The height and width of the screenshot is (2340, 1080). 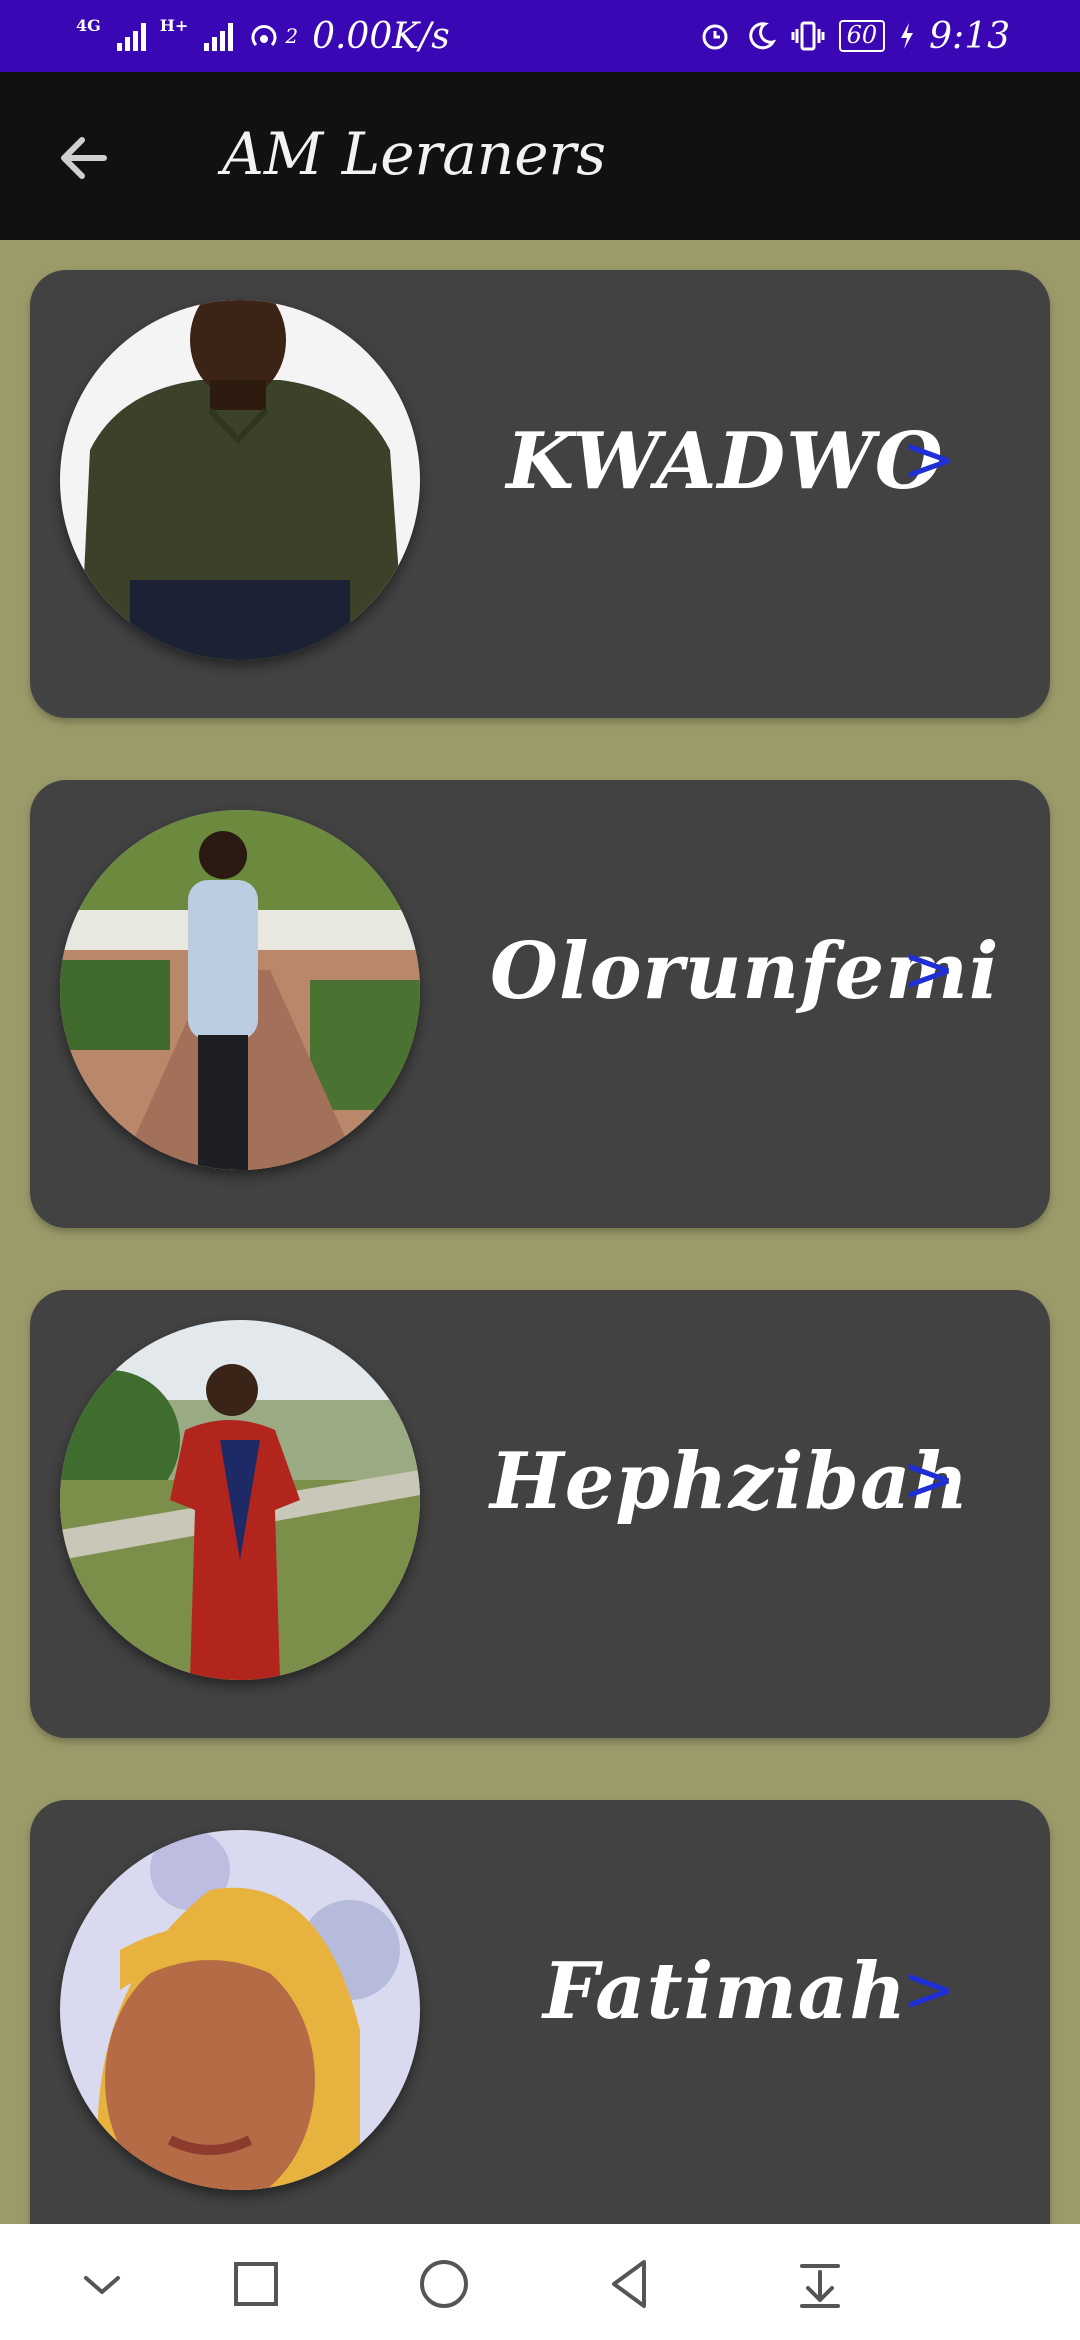 I want to click on status-left: 4G H+ 2 0.00K/s, so click(x=263, y=36).